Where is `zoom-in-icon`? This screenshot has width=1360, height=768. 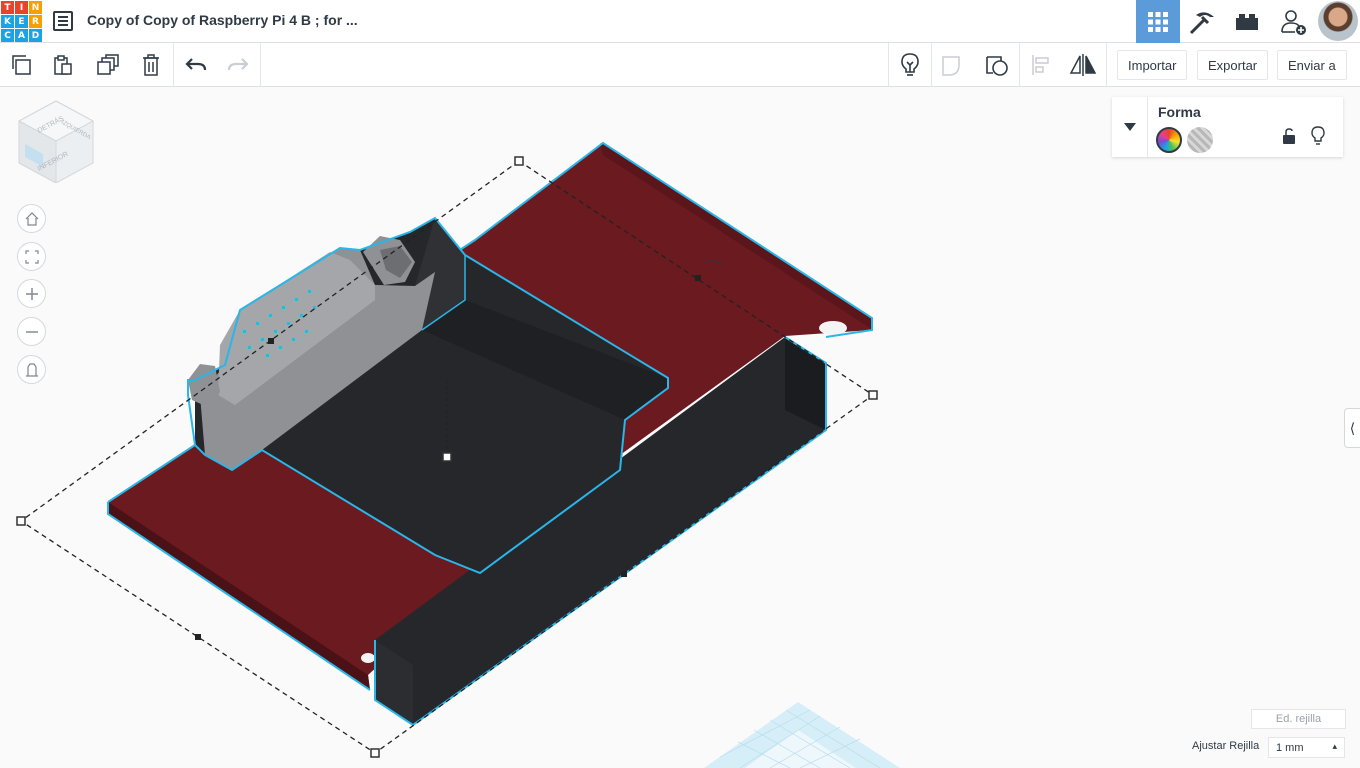 zoom-in-icon is located at coordinates (31, 293).